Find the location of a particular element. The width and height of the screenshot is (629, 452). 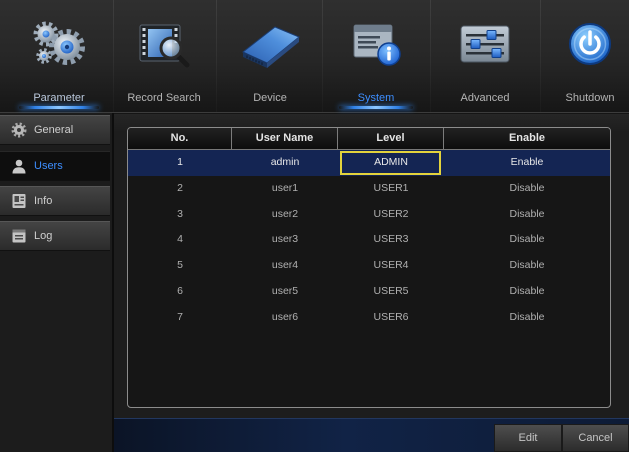

sliders-icon is located at coordinates (485, 44).